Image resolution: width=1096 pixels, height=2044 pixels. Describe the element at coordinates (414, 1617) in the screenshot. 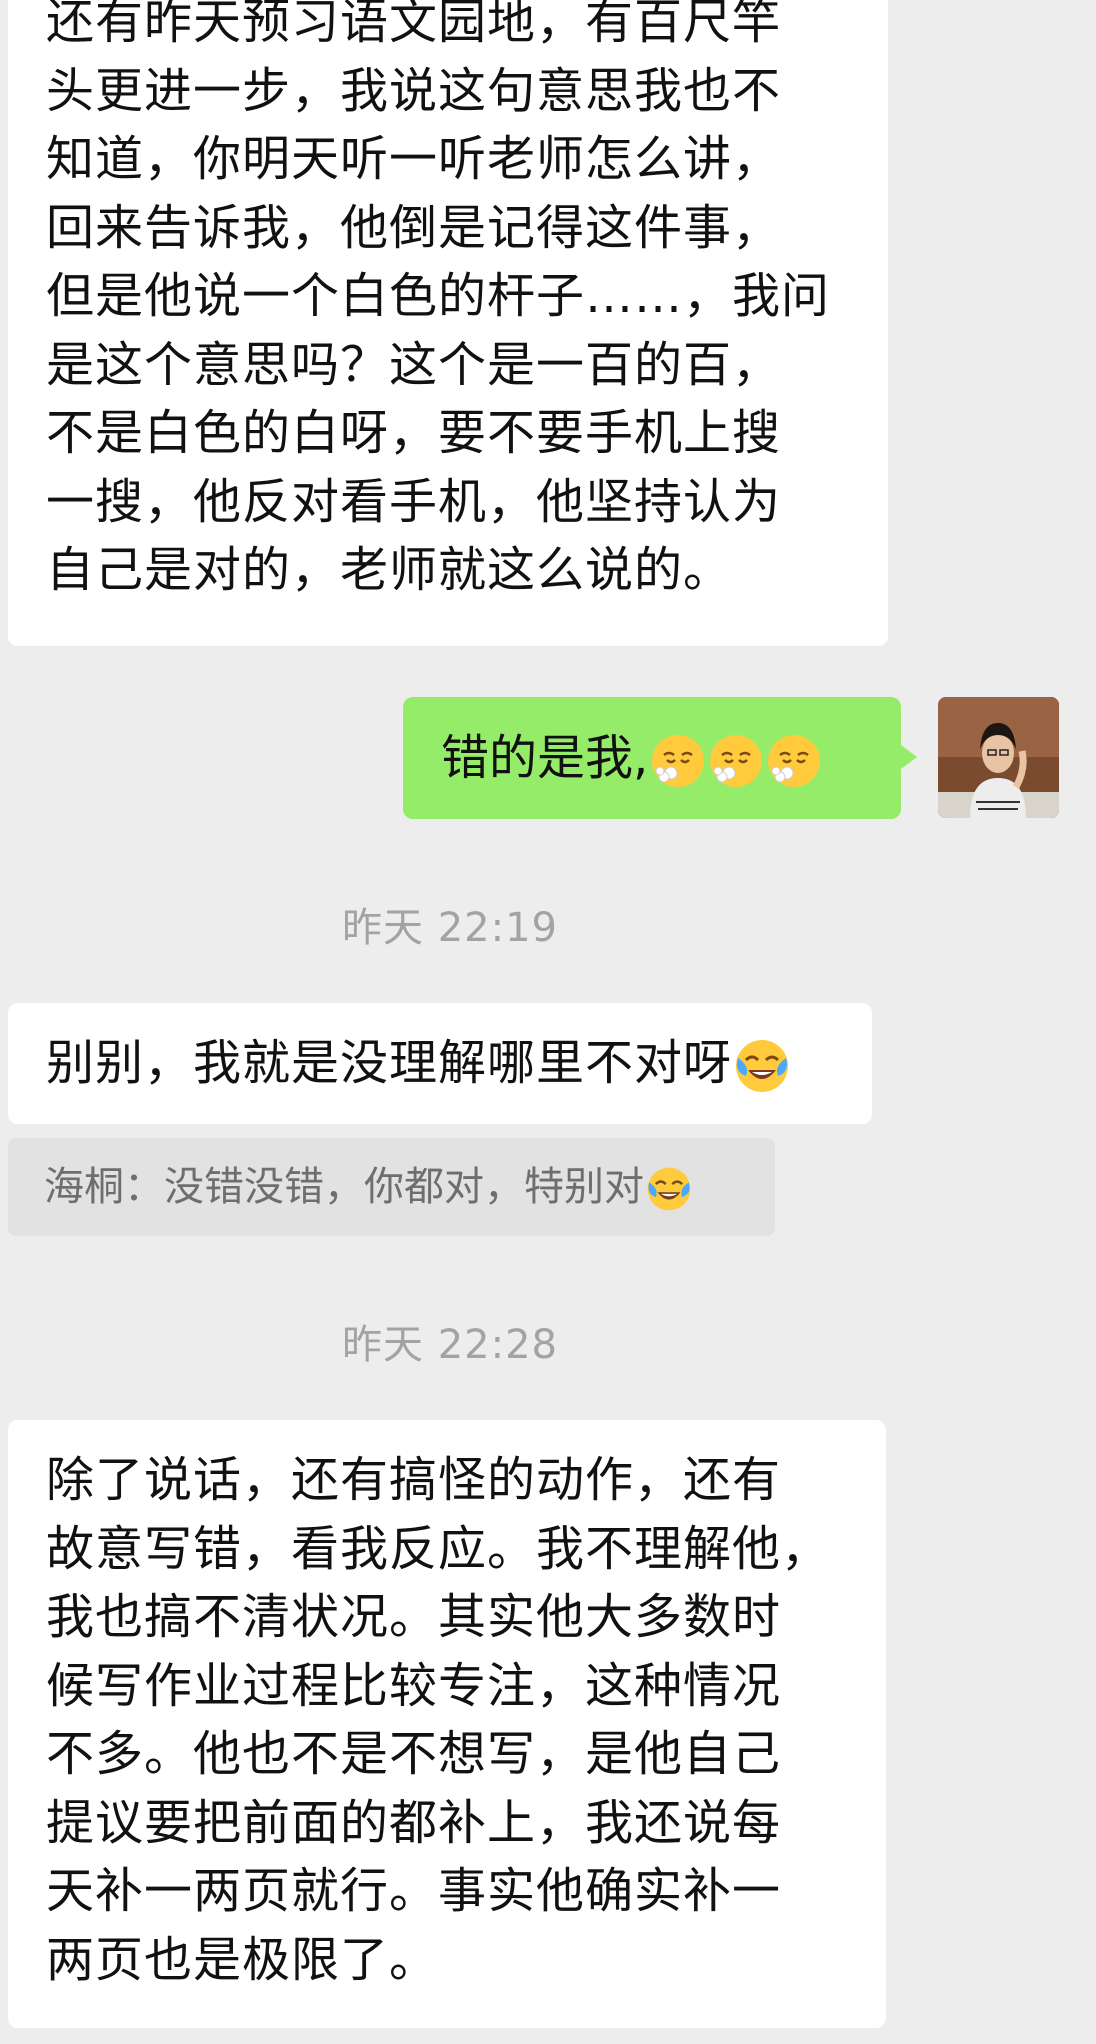

I see `message-line: 我也搞不清状况。其实他大多数时` at that location.